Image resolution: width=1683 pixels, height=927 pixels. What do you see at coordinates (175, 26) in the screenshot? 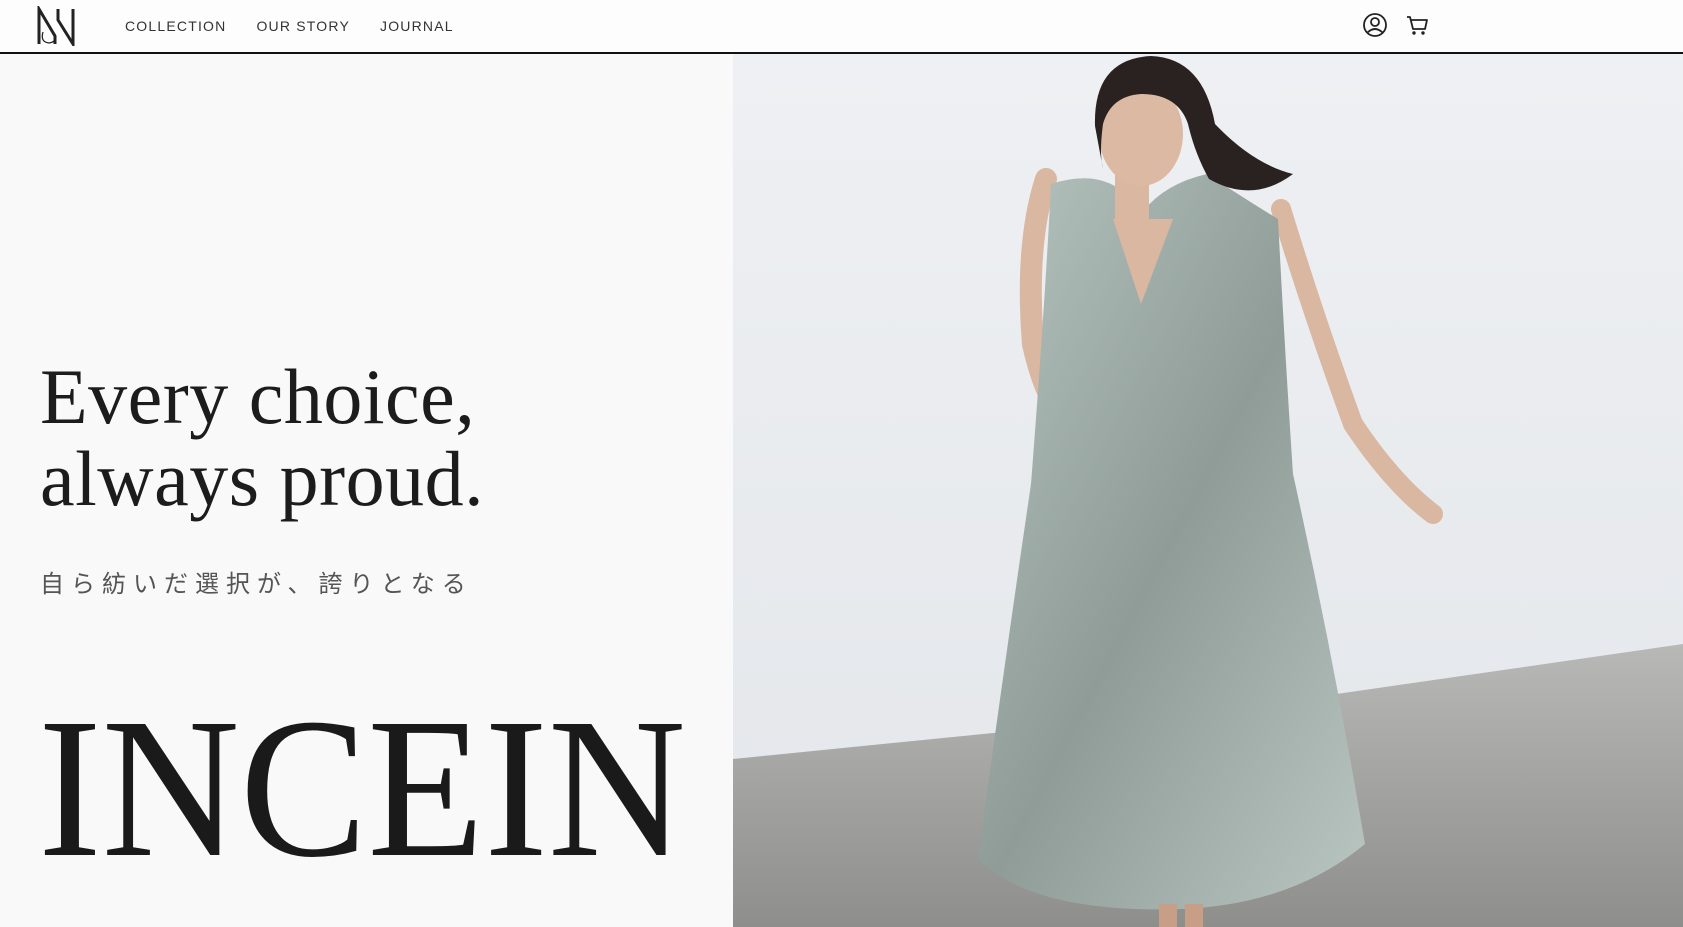
I see `nav-collection: COLLECTION` at bounding box center [175, 26].